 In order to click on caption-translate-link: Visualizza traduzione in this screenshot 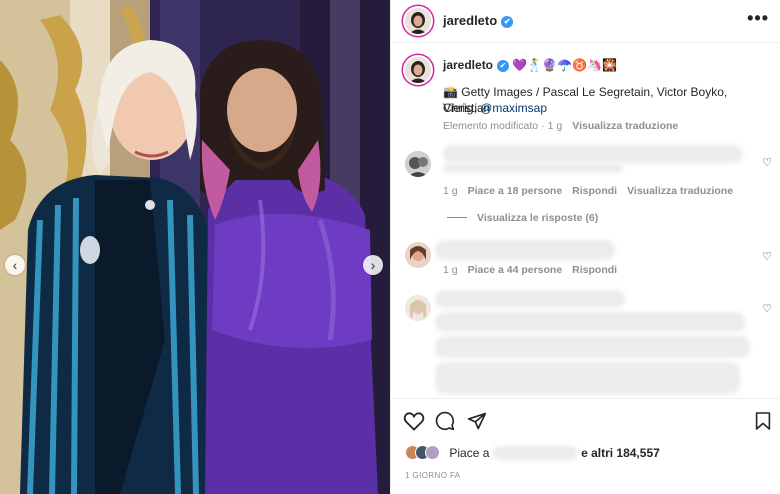, I will do `click(625, 126)`.